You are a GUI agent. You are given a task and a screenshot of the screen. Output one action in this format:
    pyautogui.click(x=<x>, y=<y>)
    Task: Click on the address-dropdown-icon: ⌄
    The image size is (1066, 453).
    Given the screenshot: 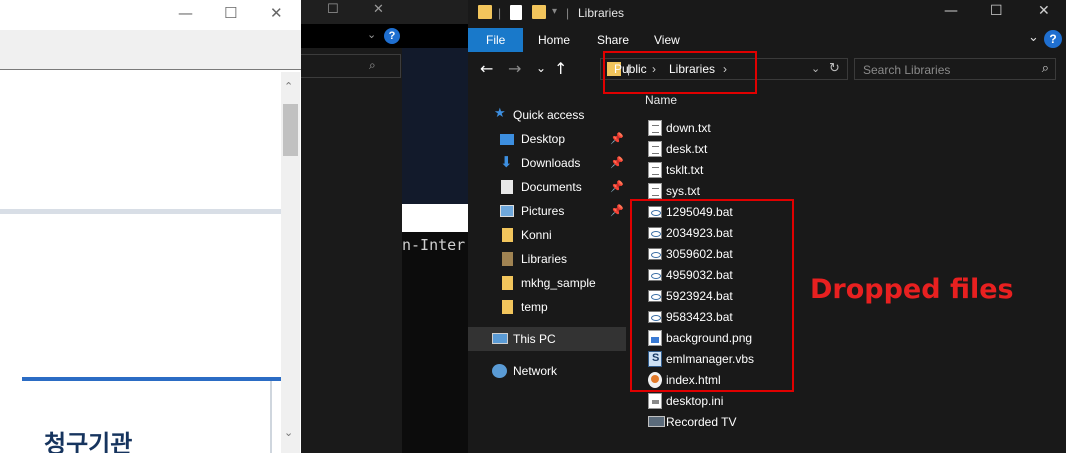 What is the action you would take?
    pyautogui.click(x=815, y=68)
    